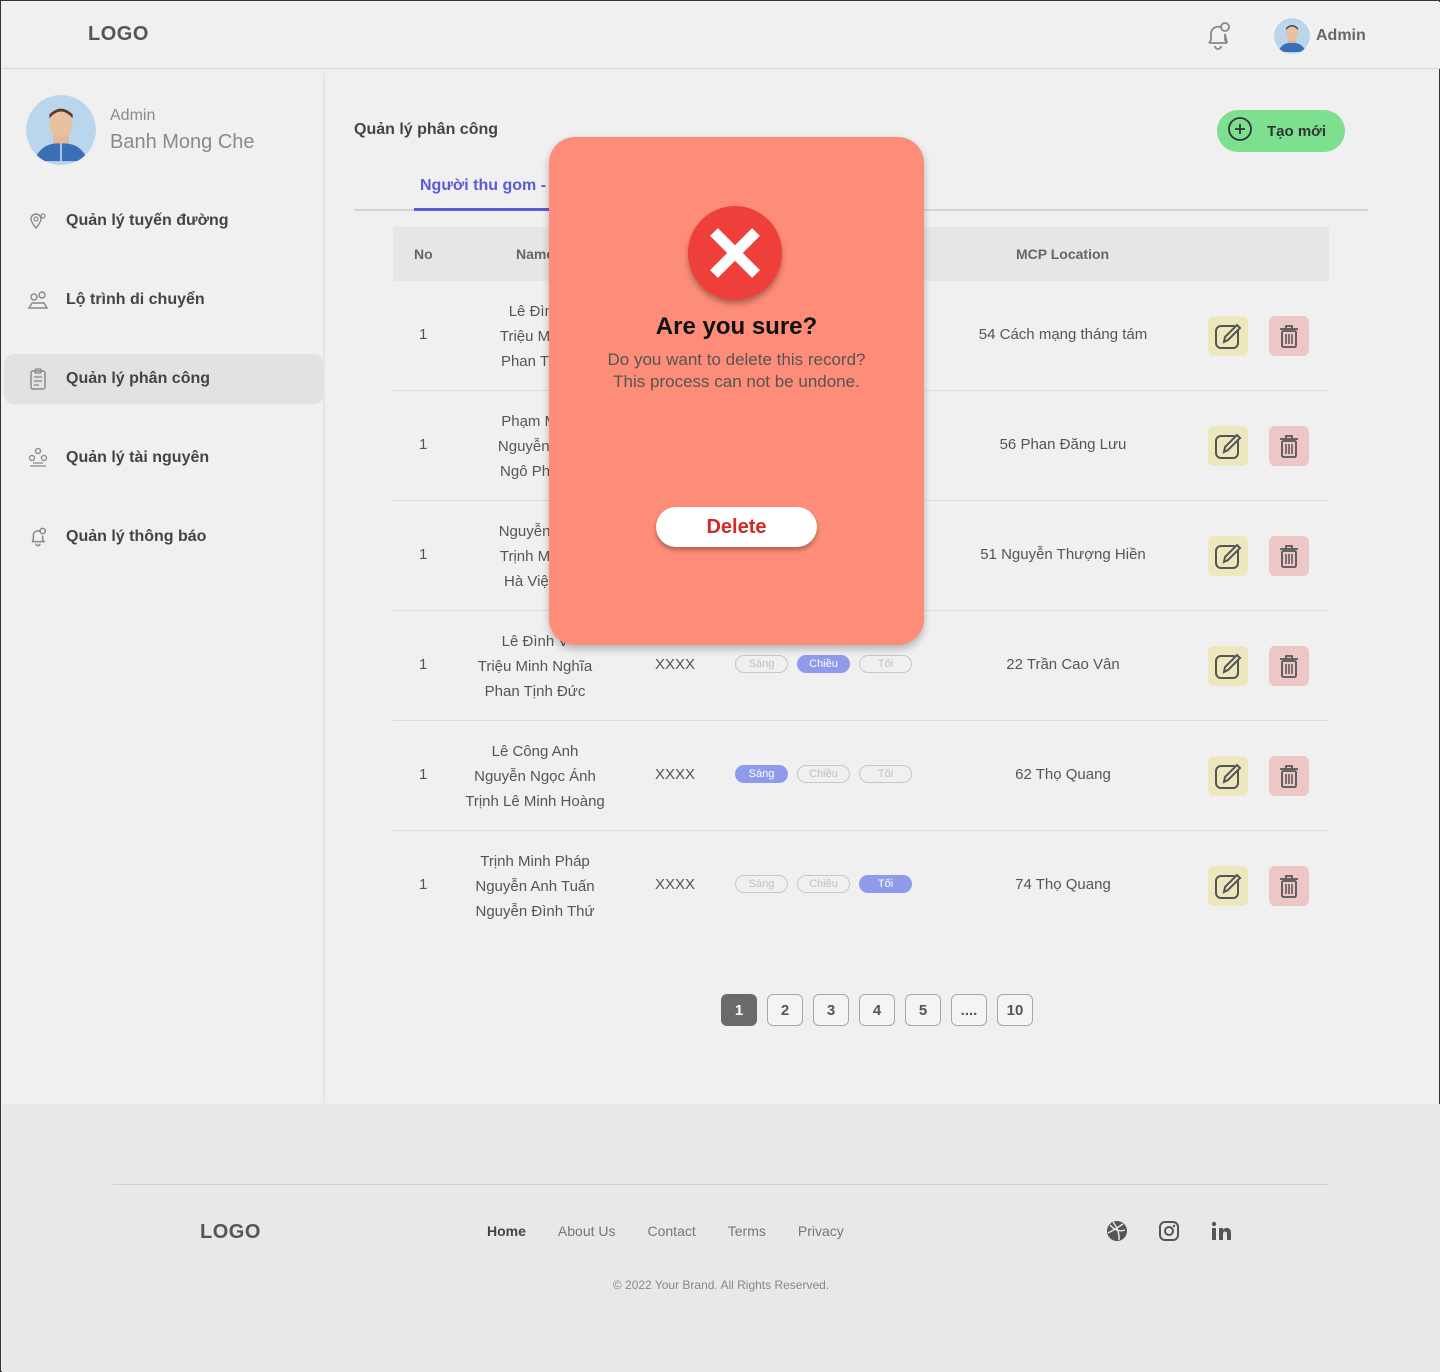  What do you see at coordinates (1015, 1010) in the screenshot?
I see `page-button: 10` at bounding box center [1015, 1010].